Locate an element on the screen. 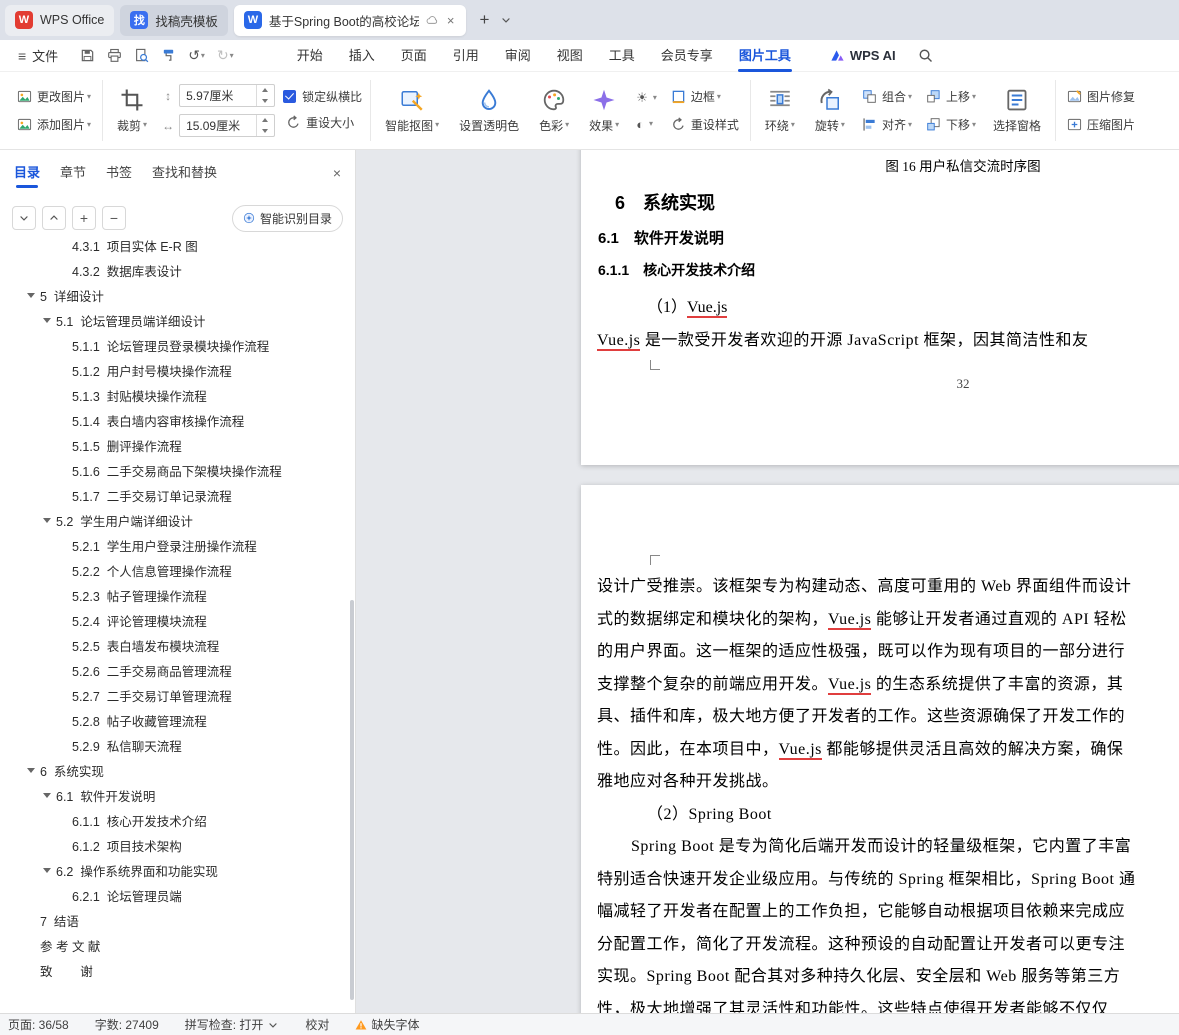  tab-chapters: 章节 is located at coordinates (73, 173).